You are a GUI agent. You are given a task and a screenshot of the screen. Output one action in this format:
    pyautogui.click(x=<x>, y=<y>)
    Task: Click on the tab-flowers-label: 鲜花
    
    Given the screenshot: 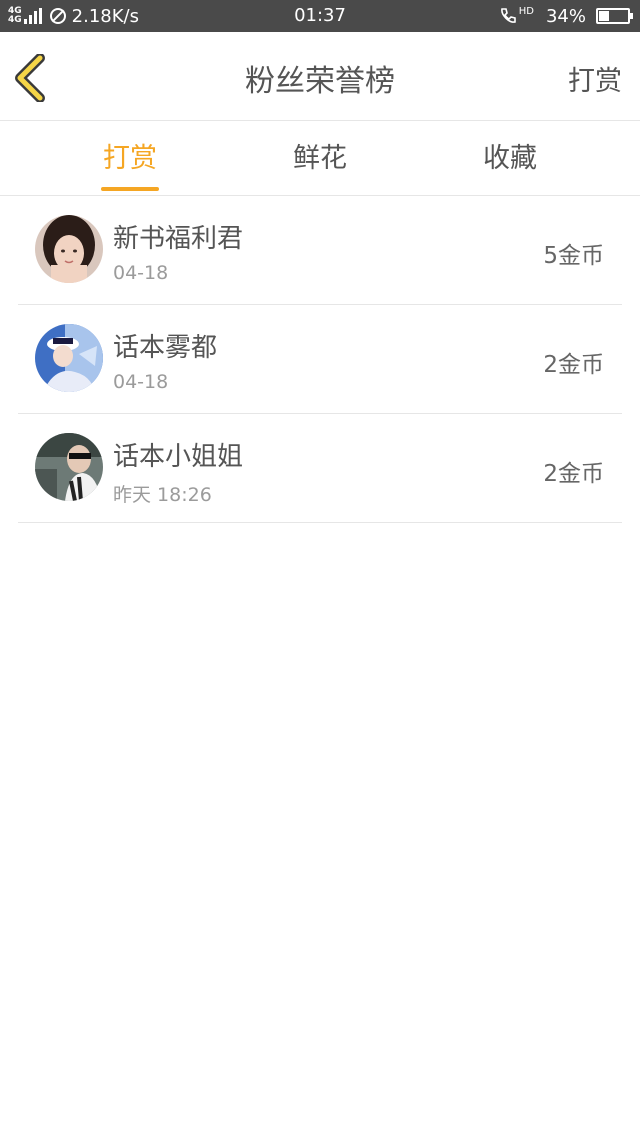 What is the action you would take?
    pyautogui.click(x=320, y=158)
    